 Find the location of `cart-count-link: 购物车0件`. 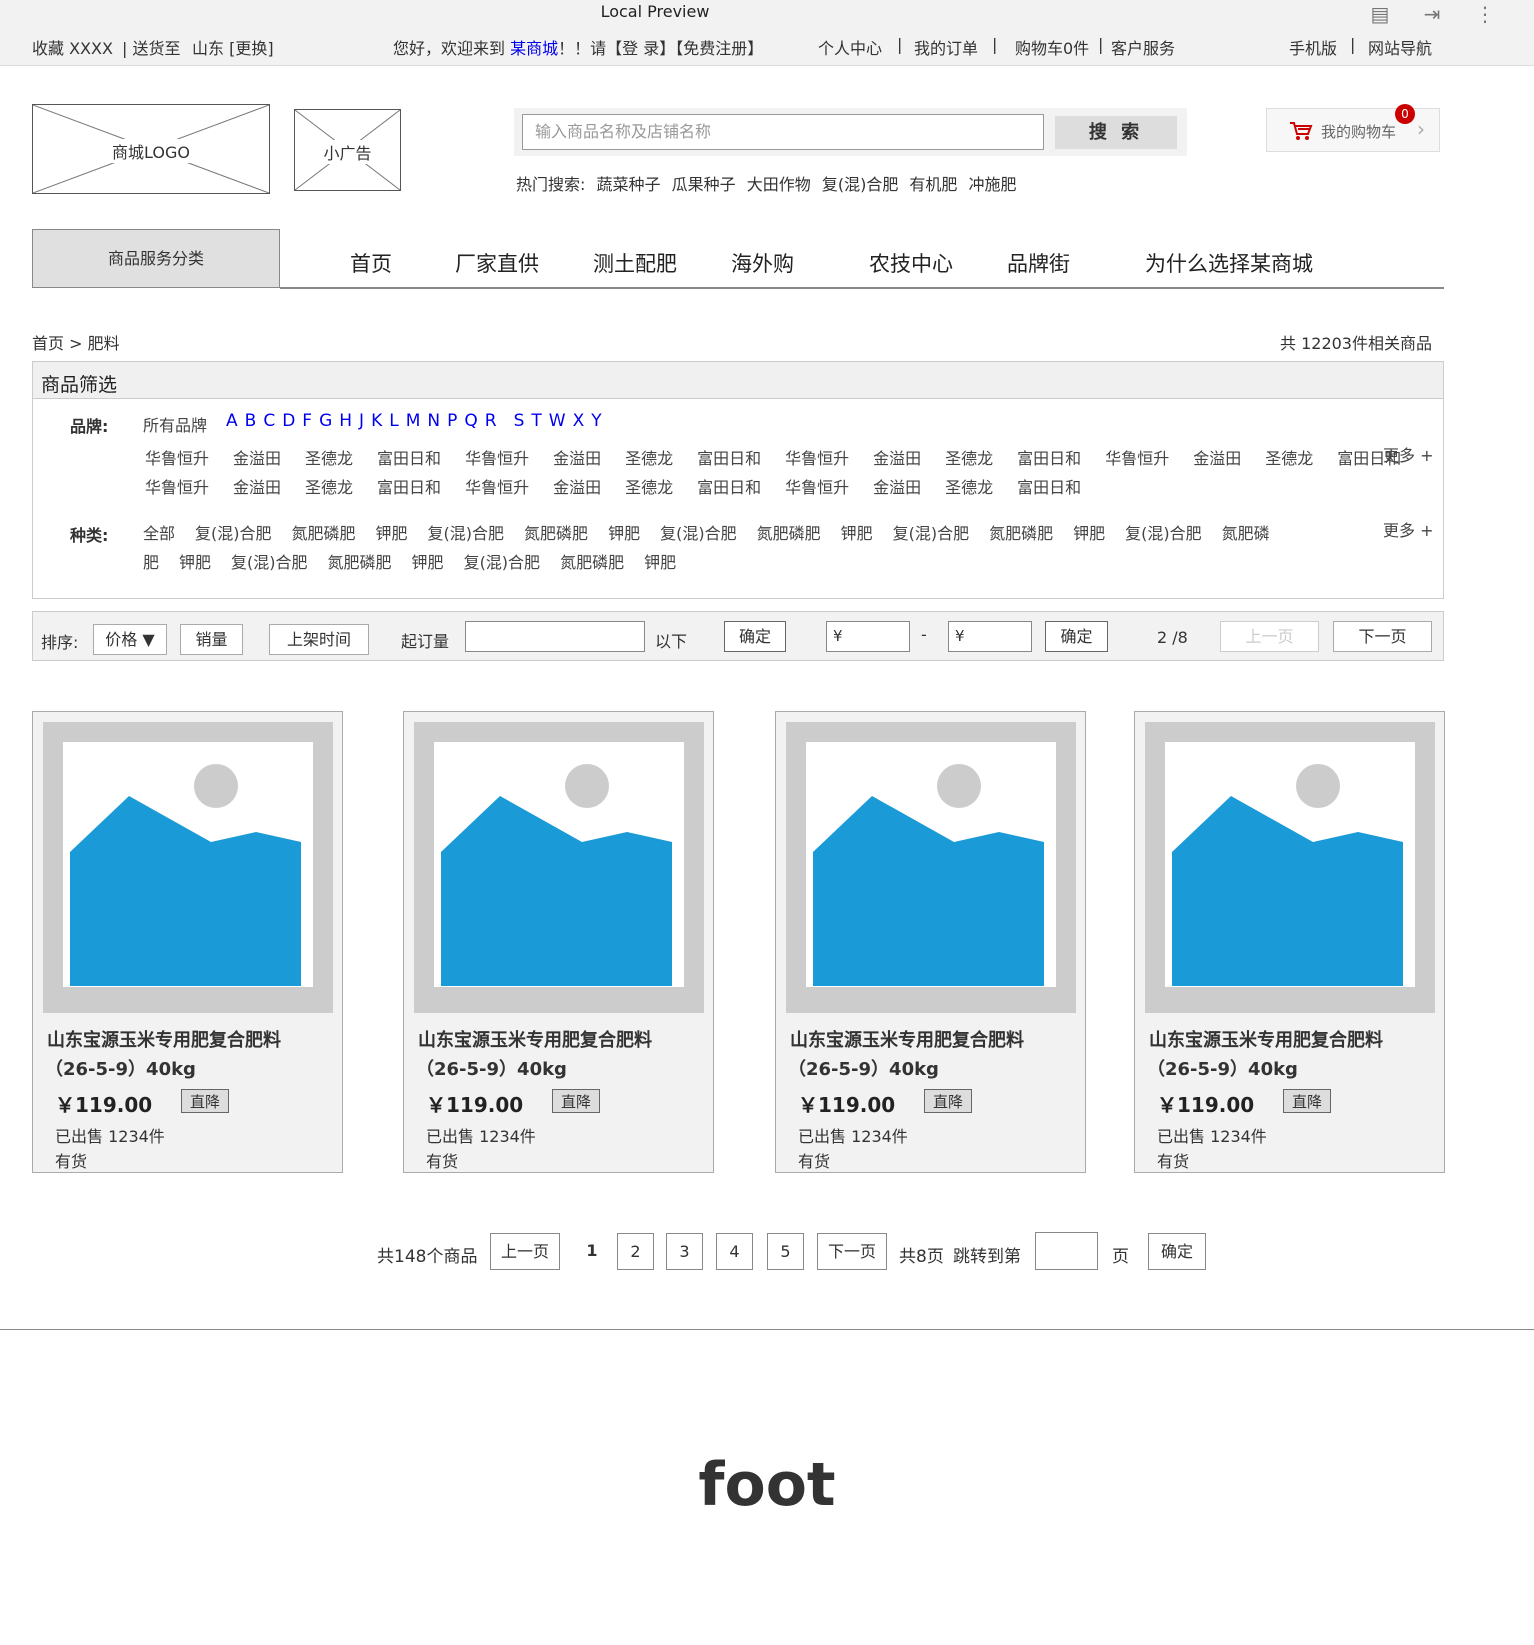

cart-count-link: 购物车0件 is located at coordinates (1052, 47).